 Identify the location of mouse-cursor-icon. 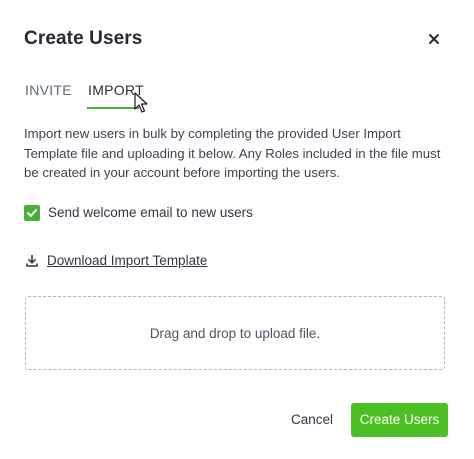
(142, 103).